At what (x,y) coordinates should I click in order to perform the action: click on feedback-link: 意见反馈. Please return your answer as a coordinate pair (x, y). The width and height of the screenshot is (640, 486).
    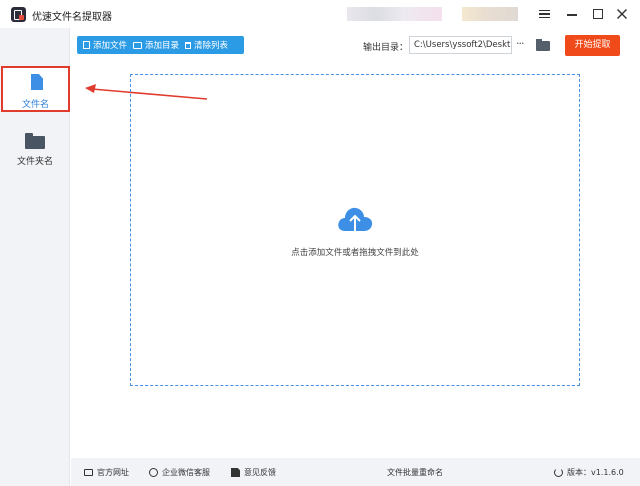
    Looking at the image, I should click on (253, 472).